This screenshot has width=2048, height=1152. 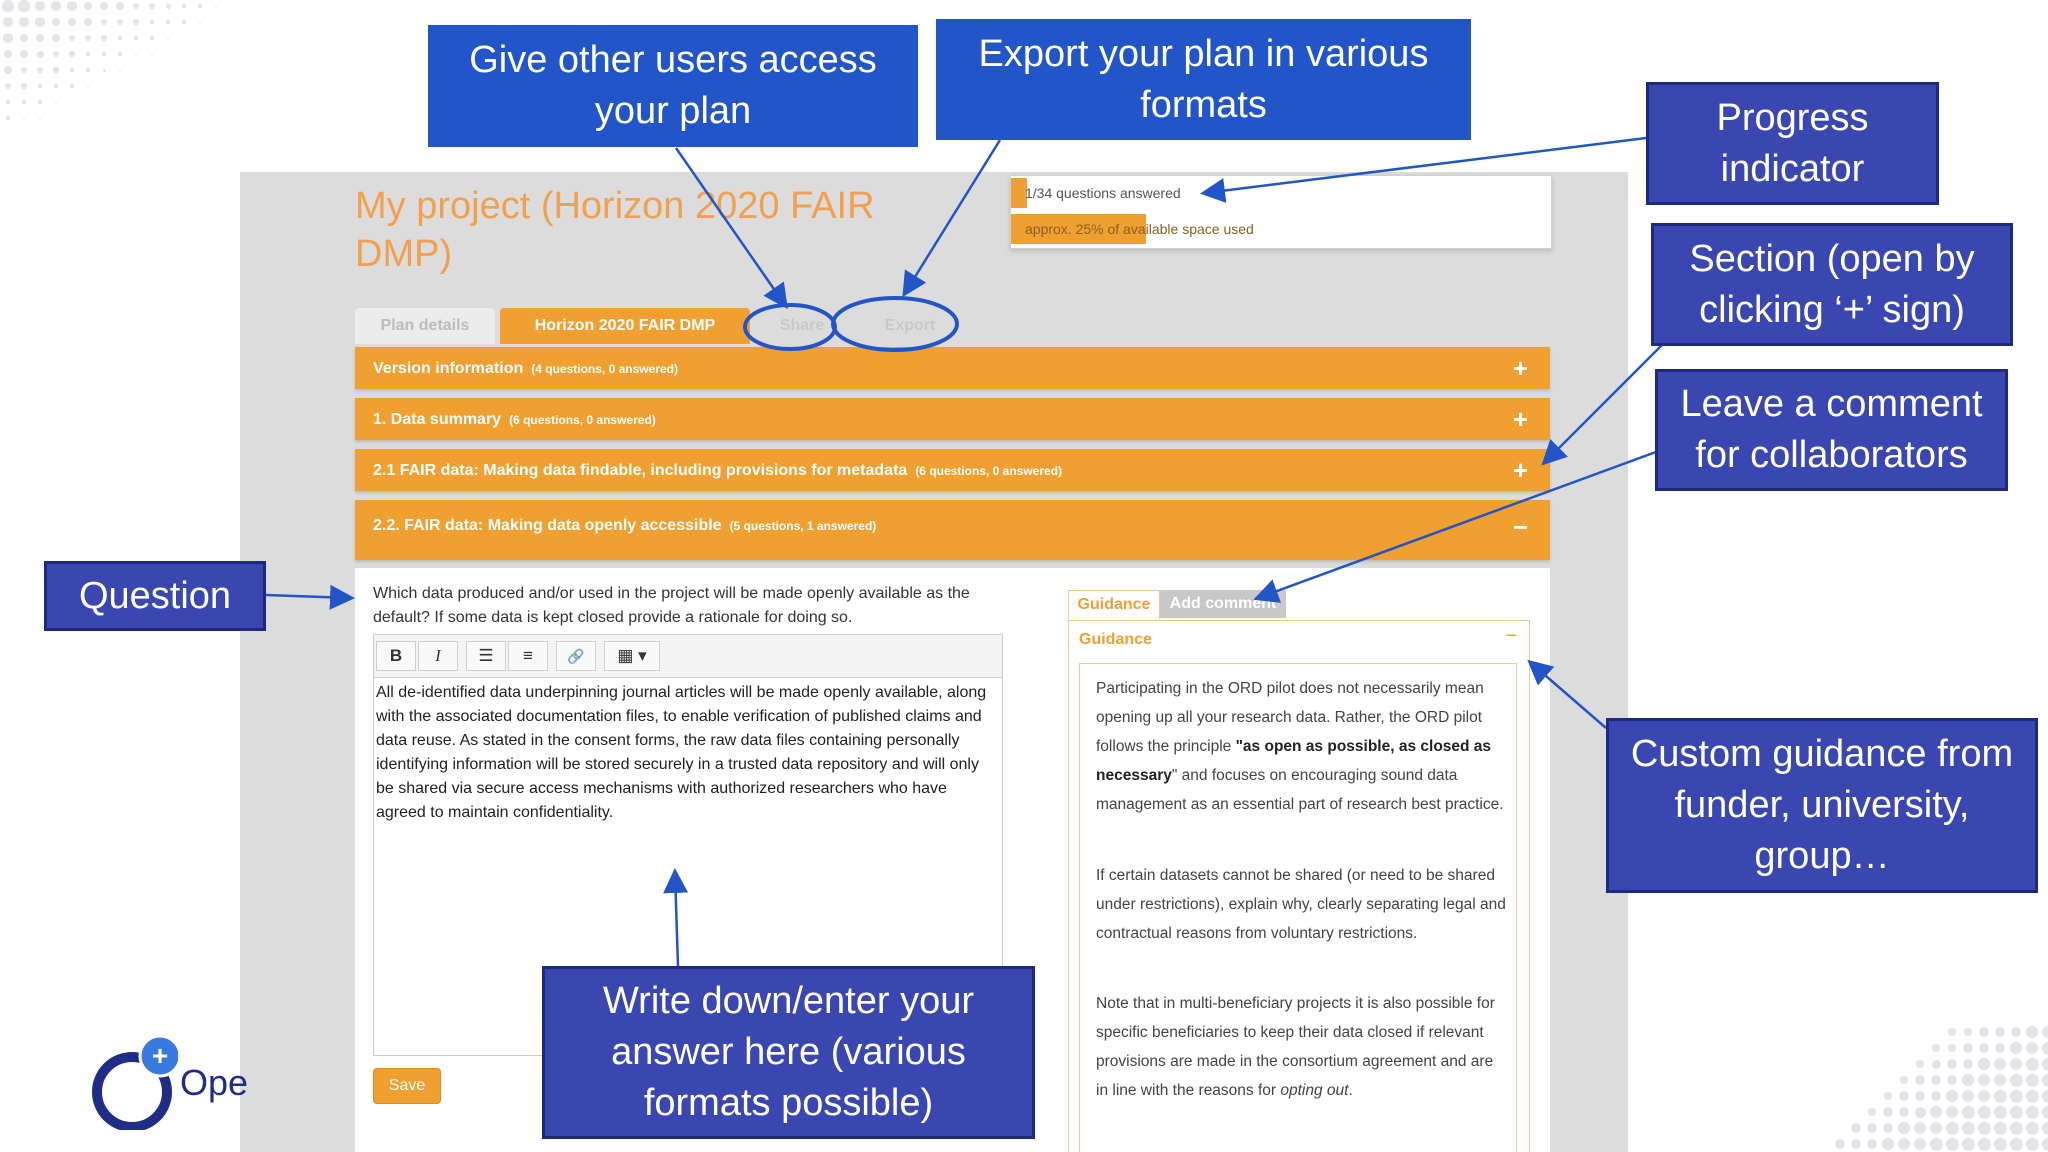 I want to click on logo-plus: +, so click(x=160, y=1055).